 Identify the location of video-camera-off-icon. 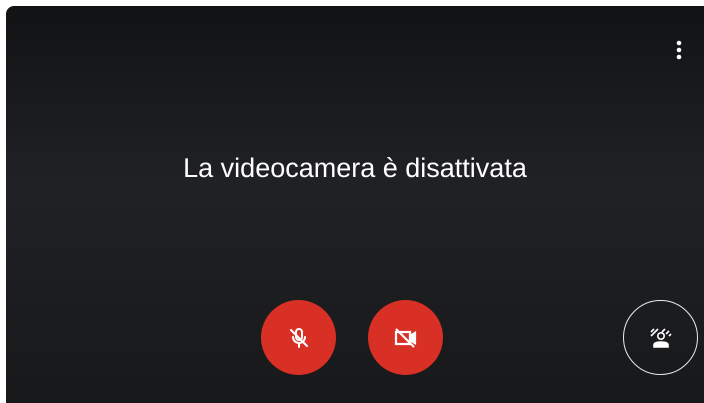
(405, 338).